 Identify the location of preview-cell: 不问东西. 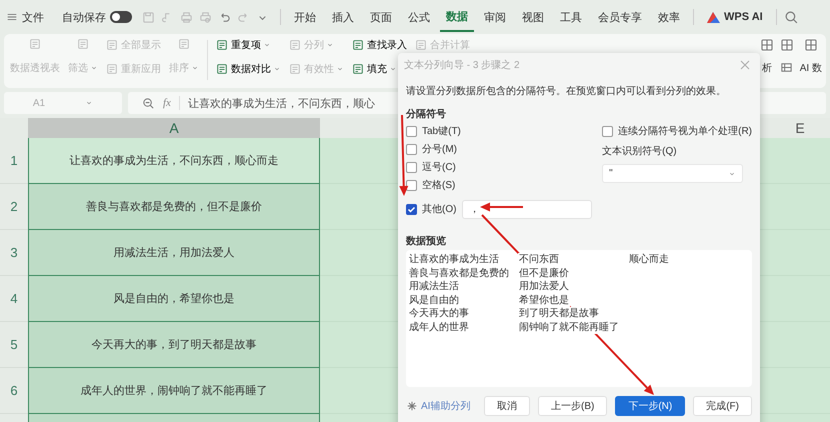
(539, 259).